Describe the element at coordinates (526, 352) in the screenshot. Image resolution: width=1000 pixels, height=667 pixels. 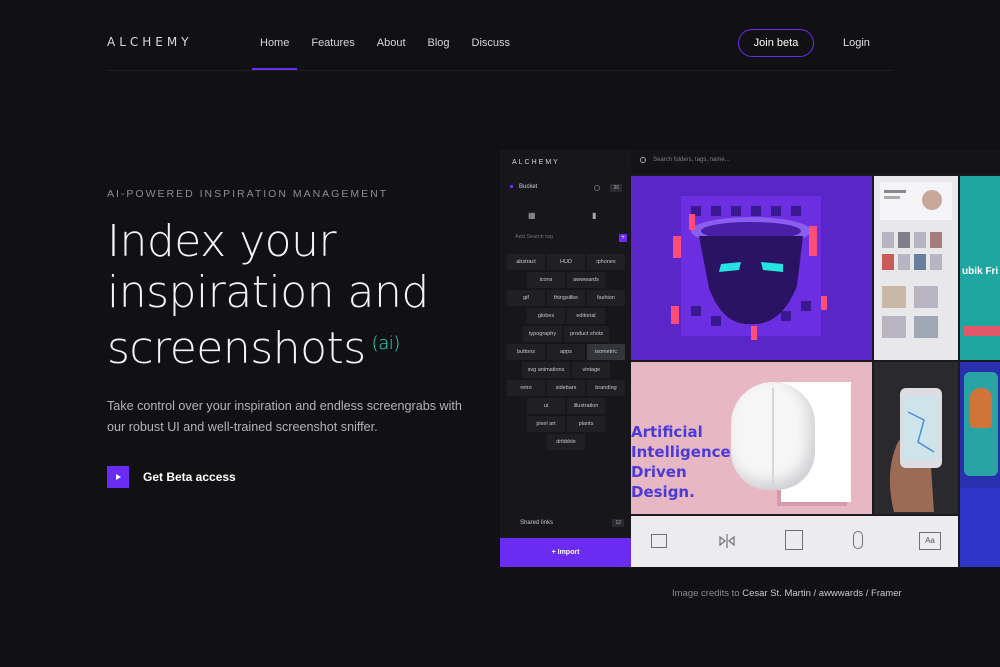
I see `tag: buttons` at that location.